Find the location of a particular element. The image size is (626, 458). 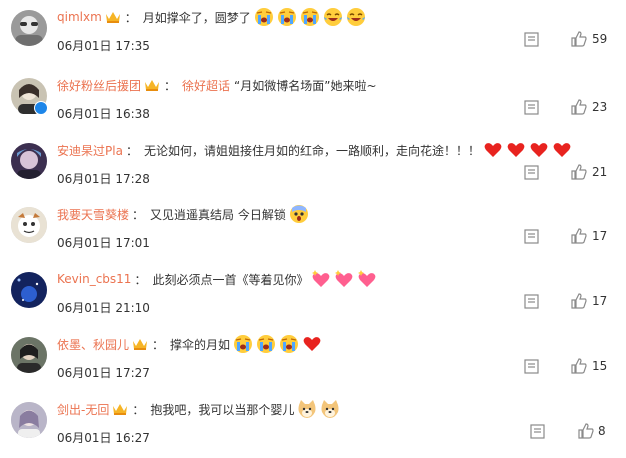

username-link: Kevin_cbs11 is located at coordinates (94, 279).